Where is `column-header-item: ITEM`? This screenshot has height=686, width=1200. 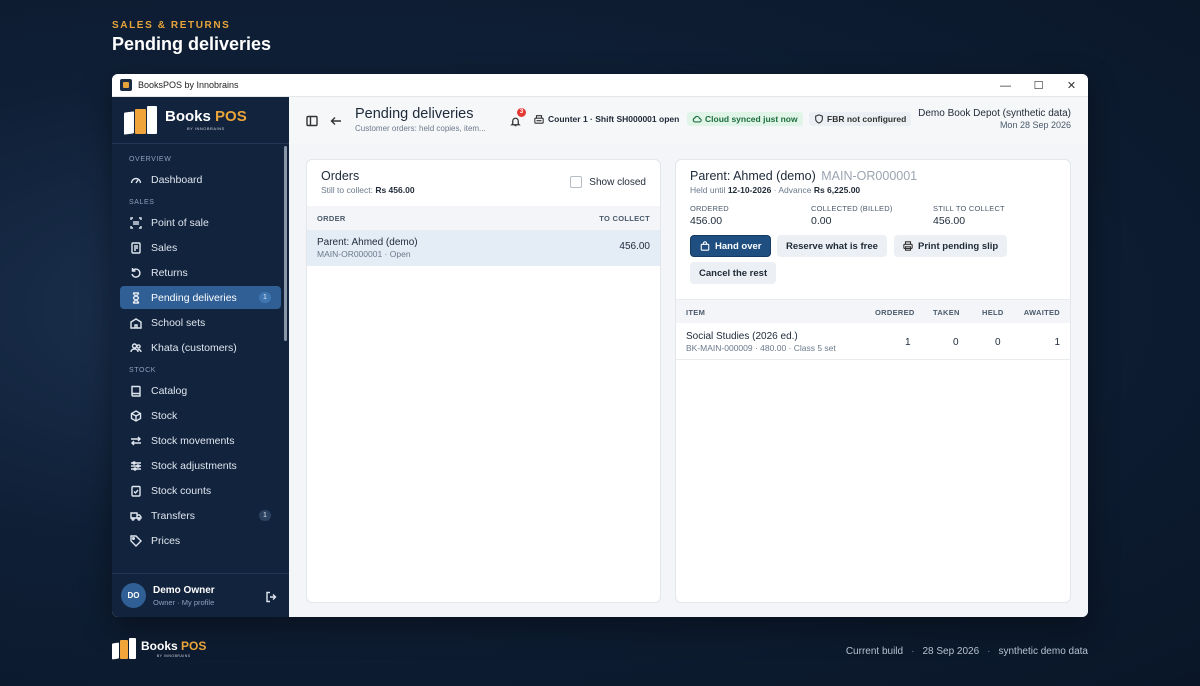
column-header-item: ITEM is located at coordinates (695, 312).